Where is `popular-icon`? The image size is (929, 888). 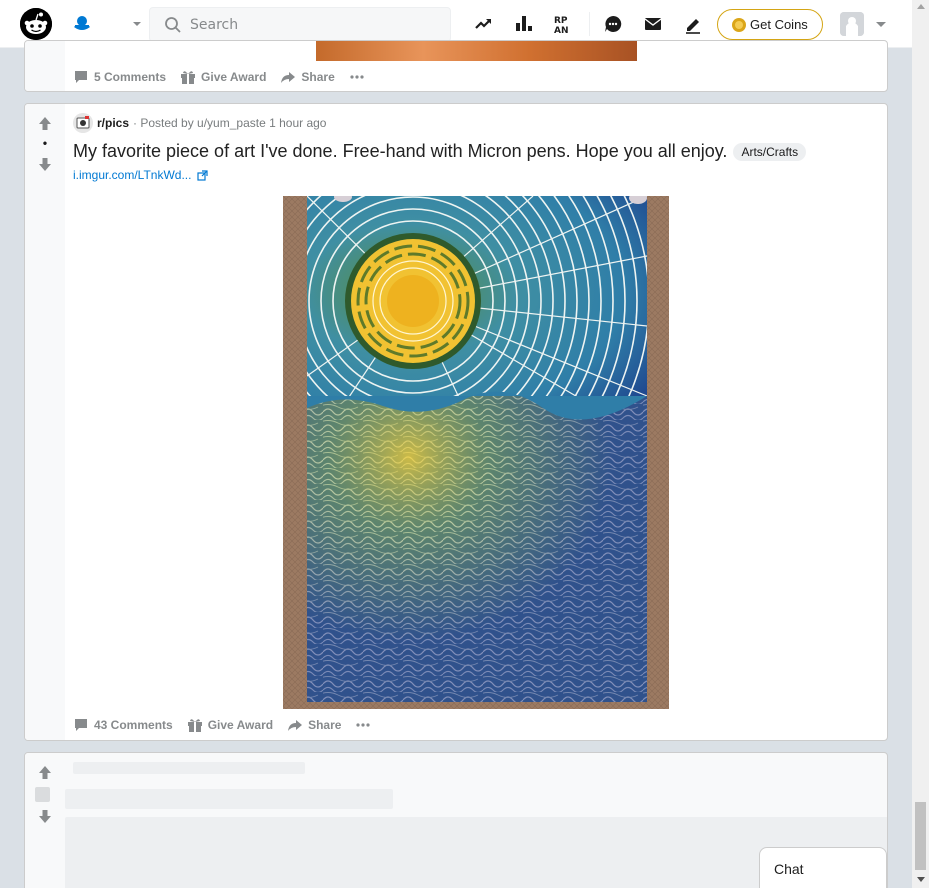
popular-icon is located at coordinates (484, 24).